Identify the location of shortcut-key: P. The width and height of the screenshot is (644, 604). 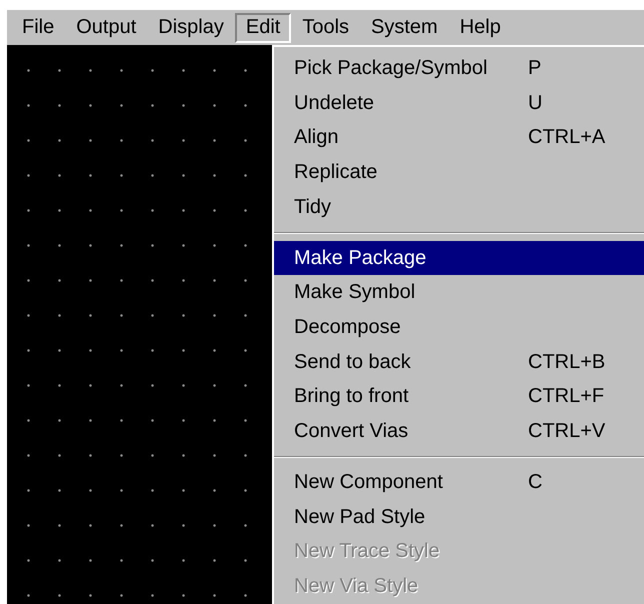
(535, 68).